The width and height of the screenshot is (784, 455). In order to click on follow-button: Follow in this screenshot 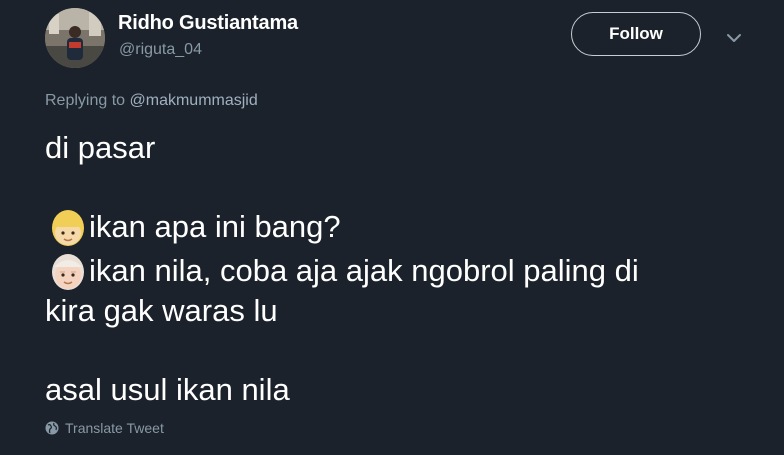, I will do `click(636, 34)`.